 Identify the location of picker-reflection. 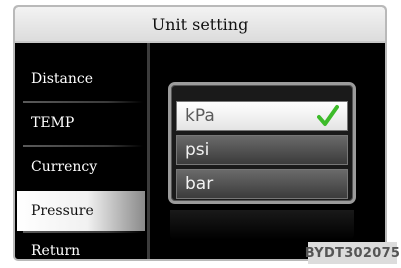
(262, 225).